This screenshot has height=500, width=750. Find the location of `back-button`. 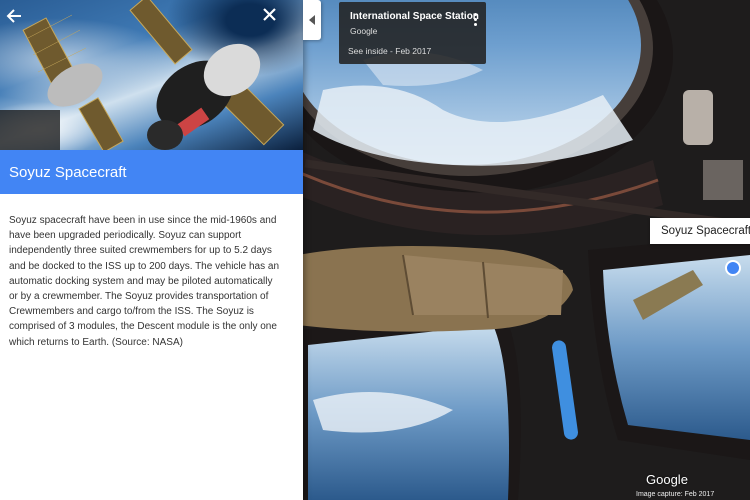

back-button is located at coordinates (19, 21).